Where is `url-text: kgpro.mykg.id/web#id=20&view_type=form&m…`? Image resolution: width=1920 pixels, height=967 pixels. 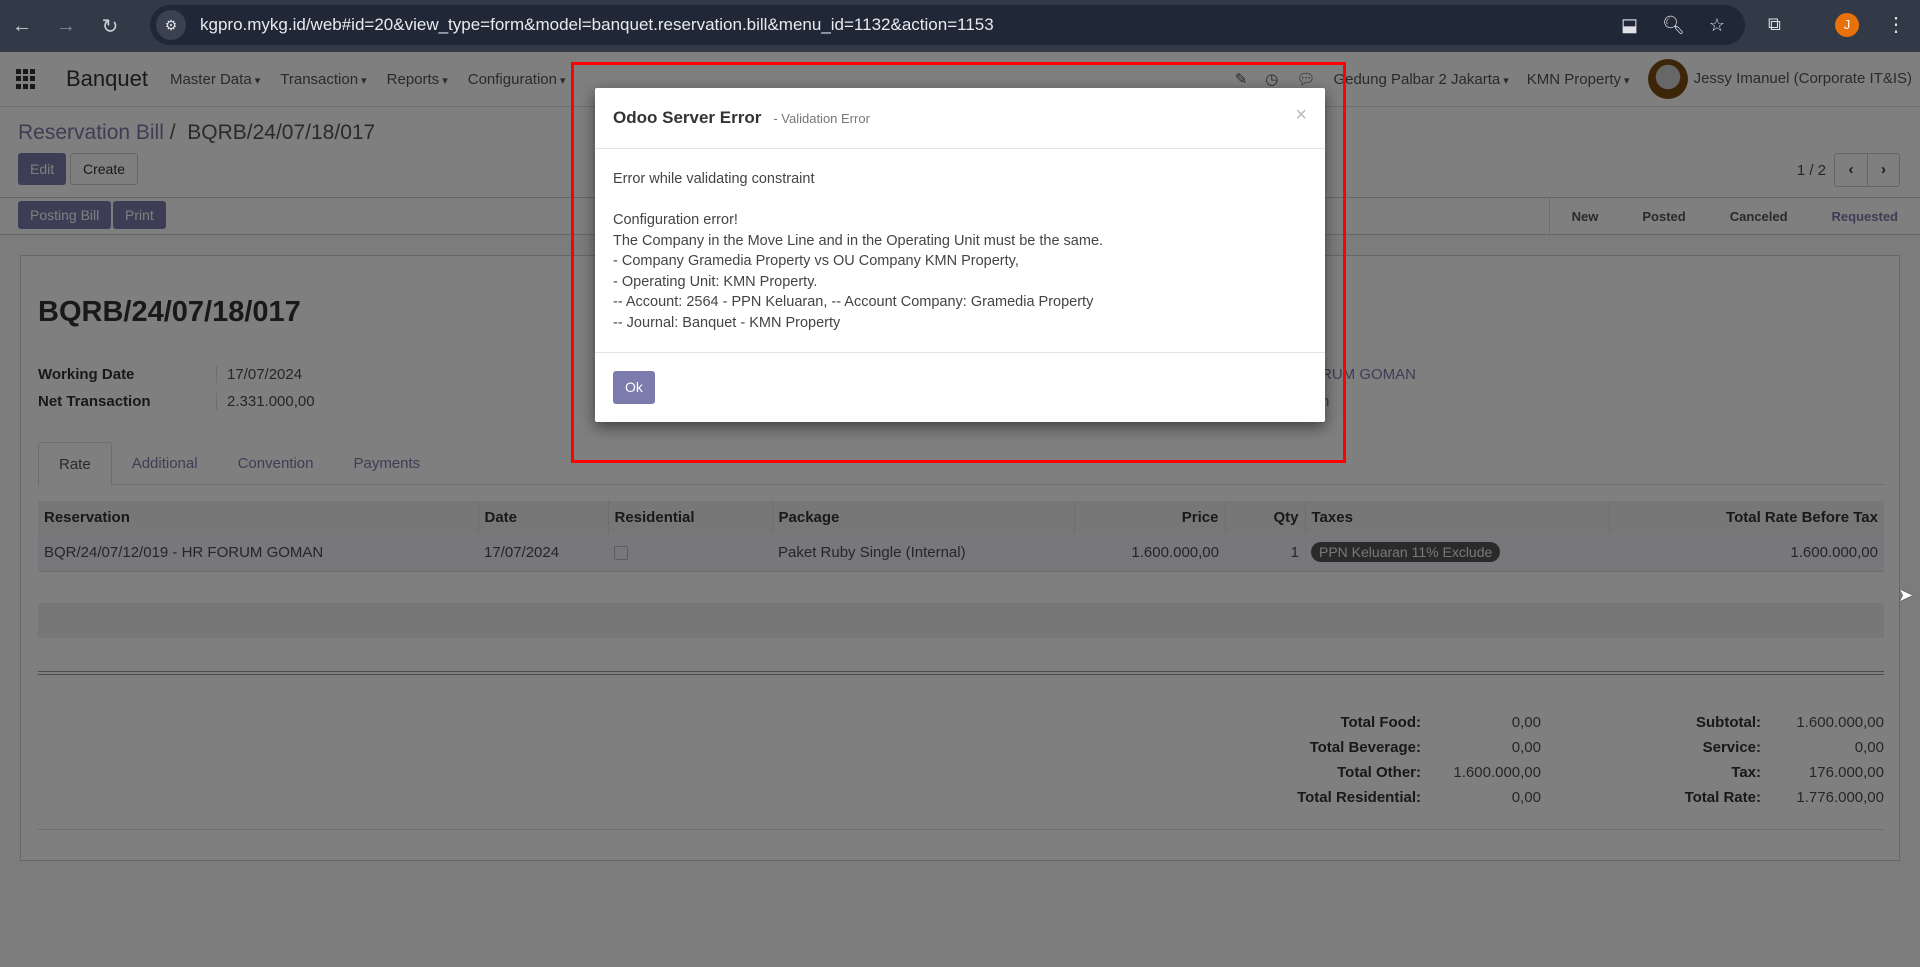
url-text: kgpro.mykg.id/web#id=20&view_type=form&m… is located at coordinates (597, 25).